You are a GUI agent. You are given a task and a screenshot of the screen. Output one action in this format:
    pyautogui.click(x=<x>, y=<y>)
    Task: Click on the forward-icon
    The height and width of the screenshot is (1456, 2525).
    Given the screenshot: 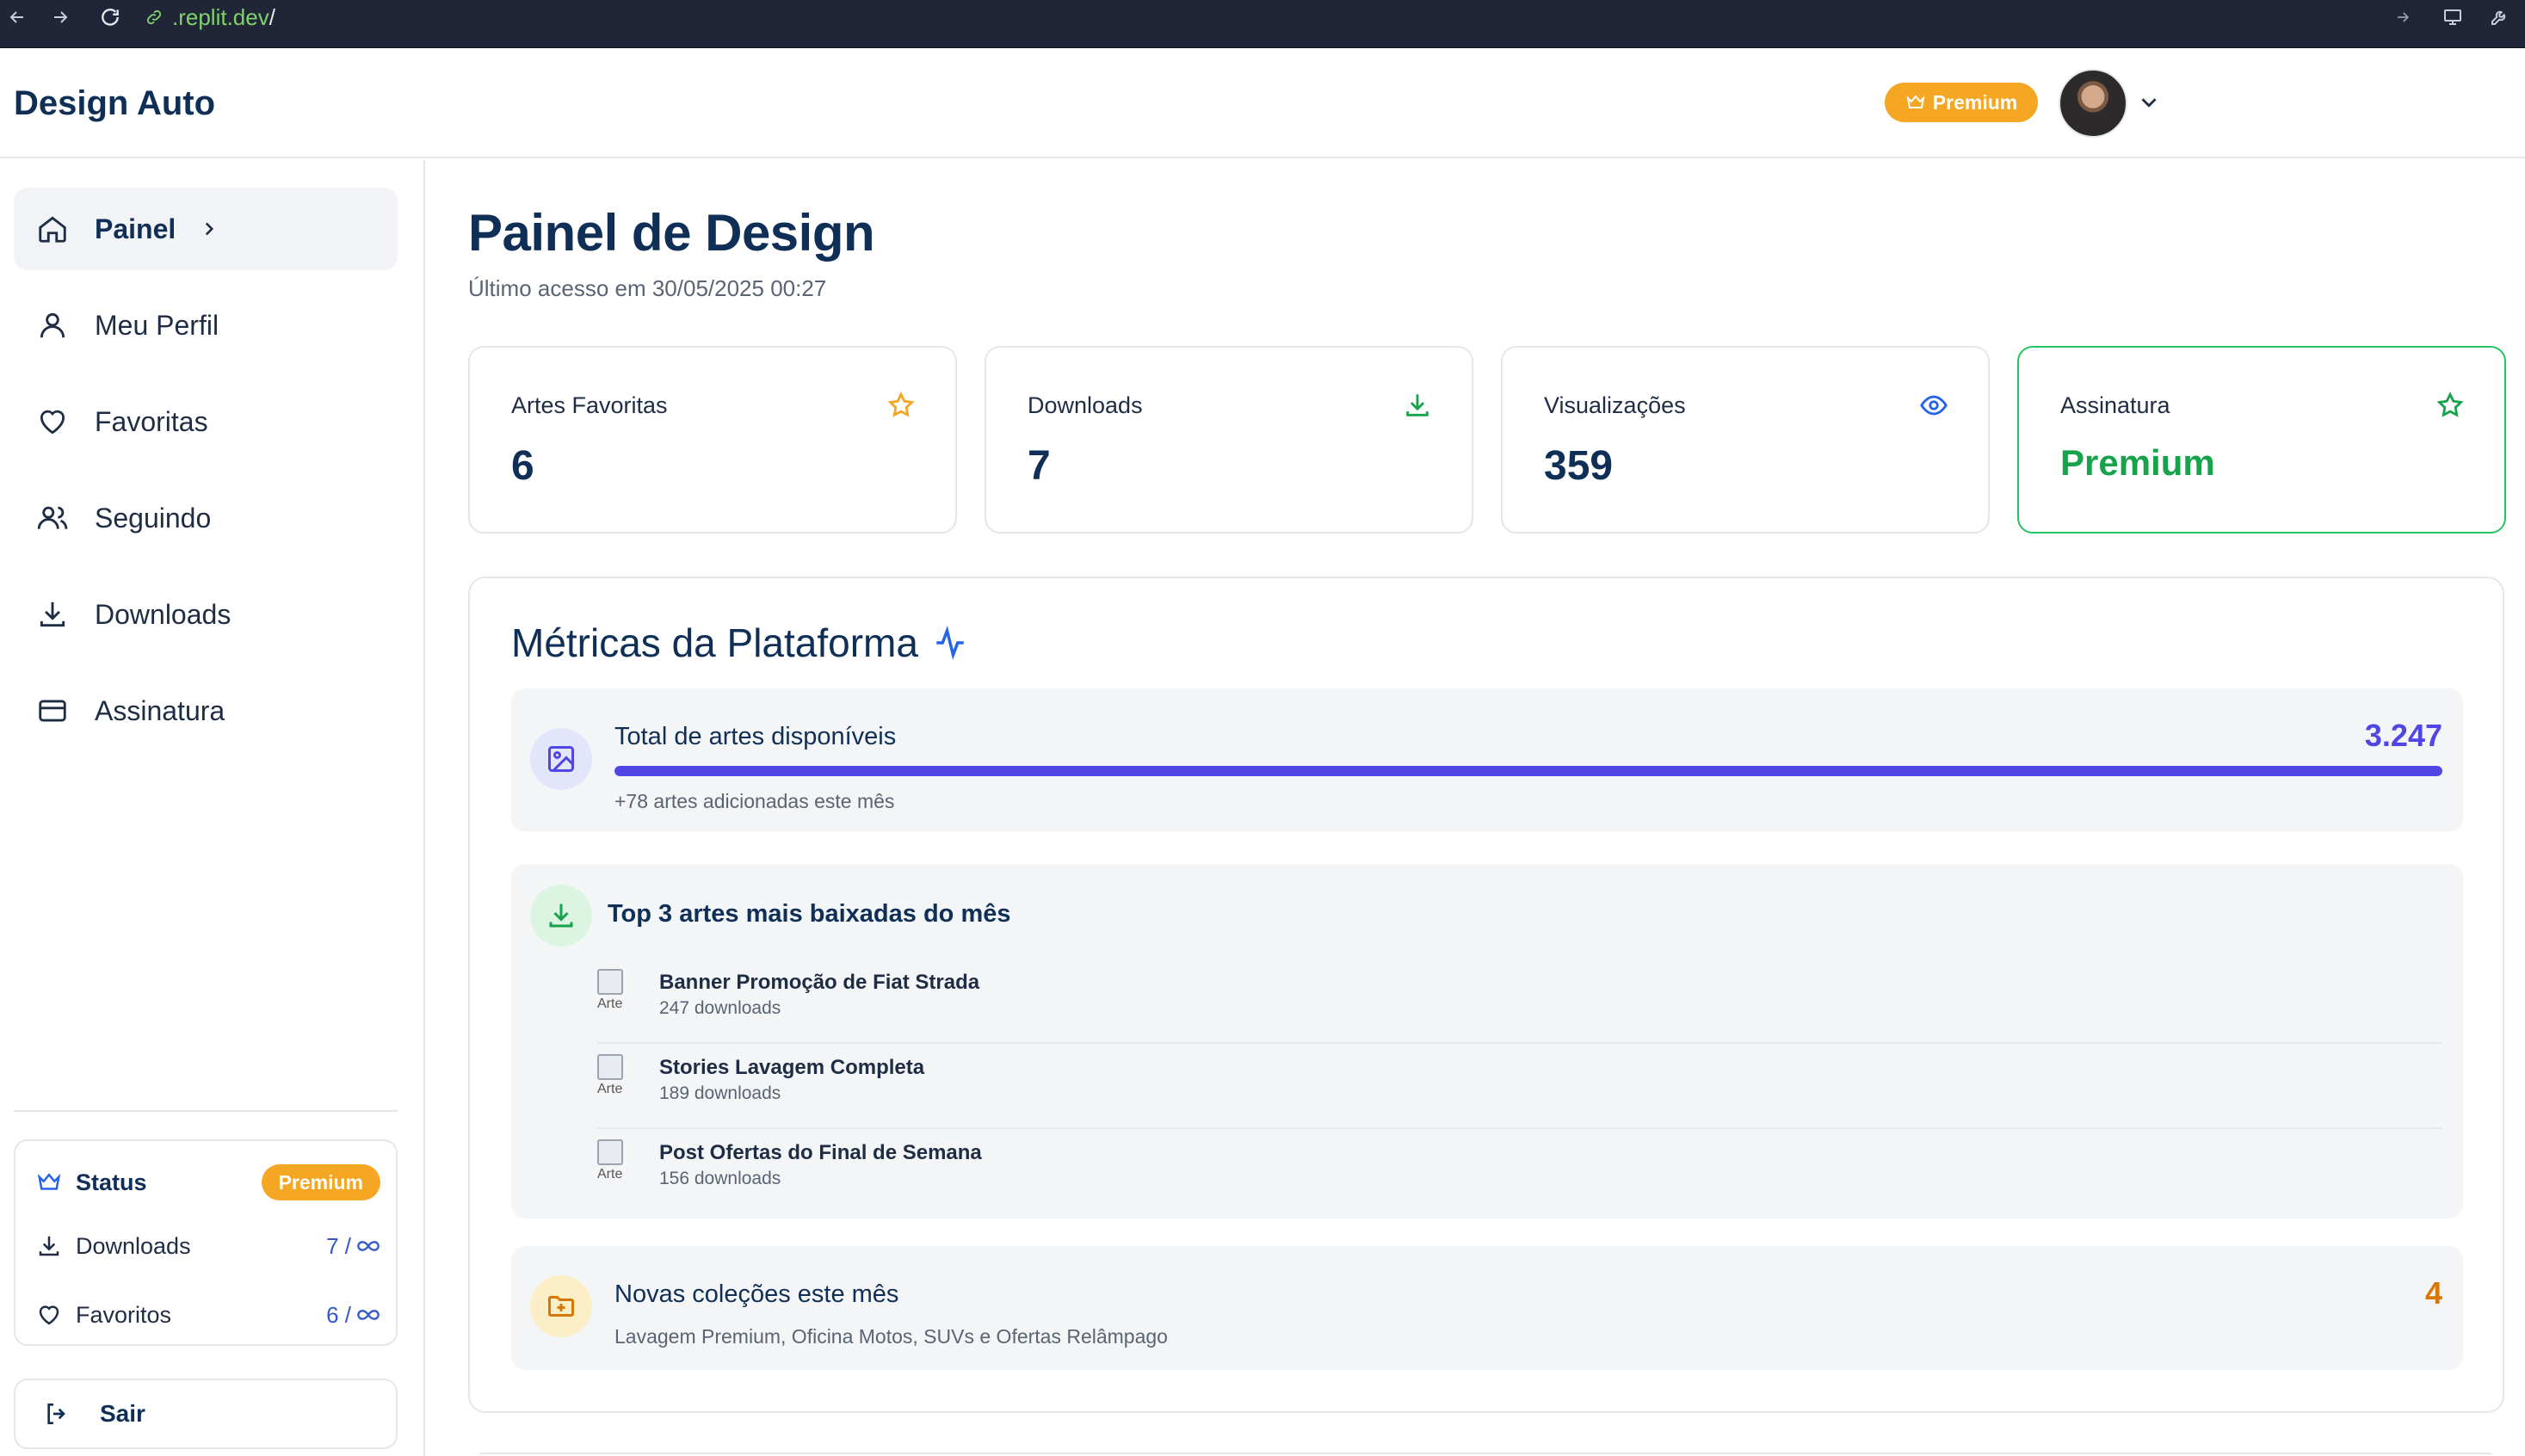 What is the action you would take?
    pyautogui.click(x=60, y=17)
    